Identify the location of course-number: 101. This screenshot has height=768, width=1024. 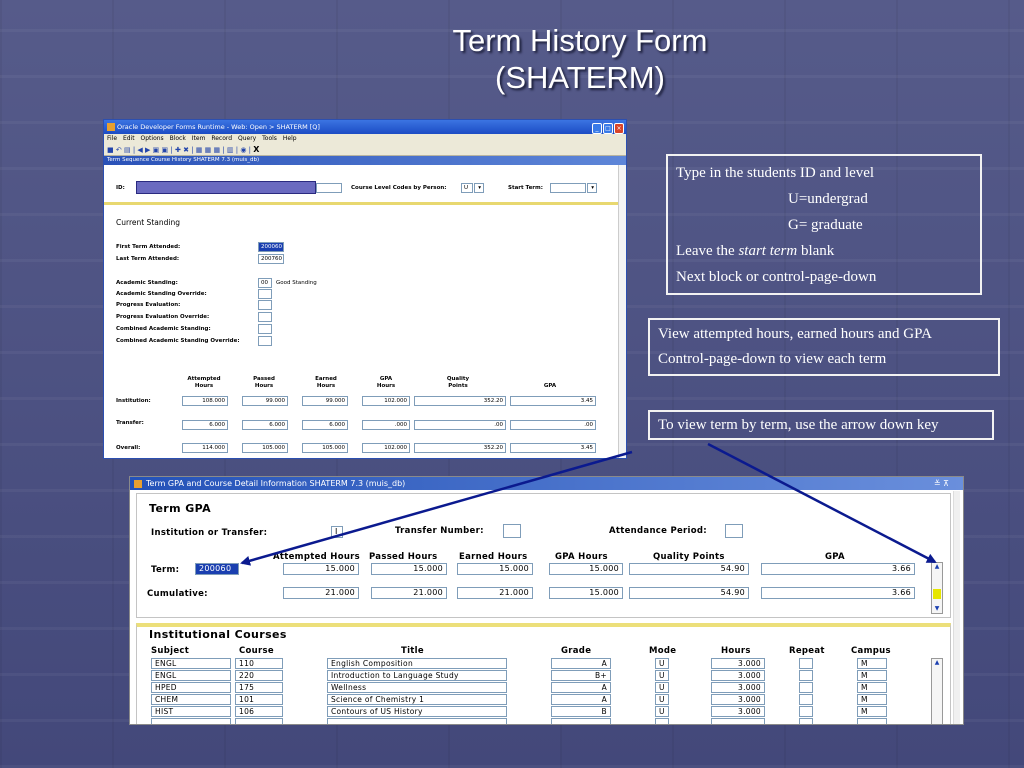
(259, 699).